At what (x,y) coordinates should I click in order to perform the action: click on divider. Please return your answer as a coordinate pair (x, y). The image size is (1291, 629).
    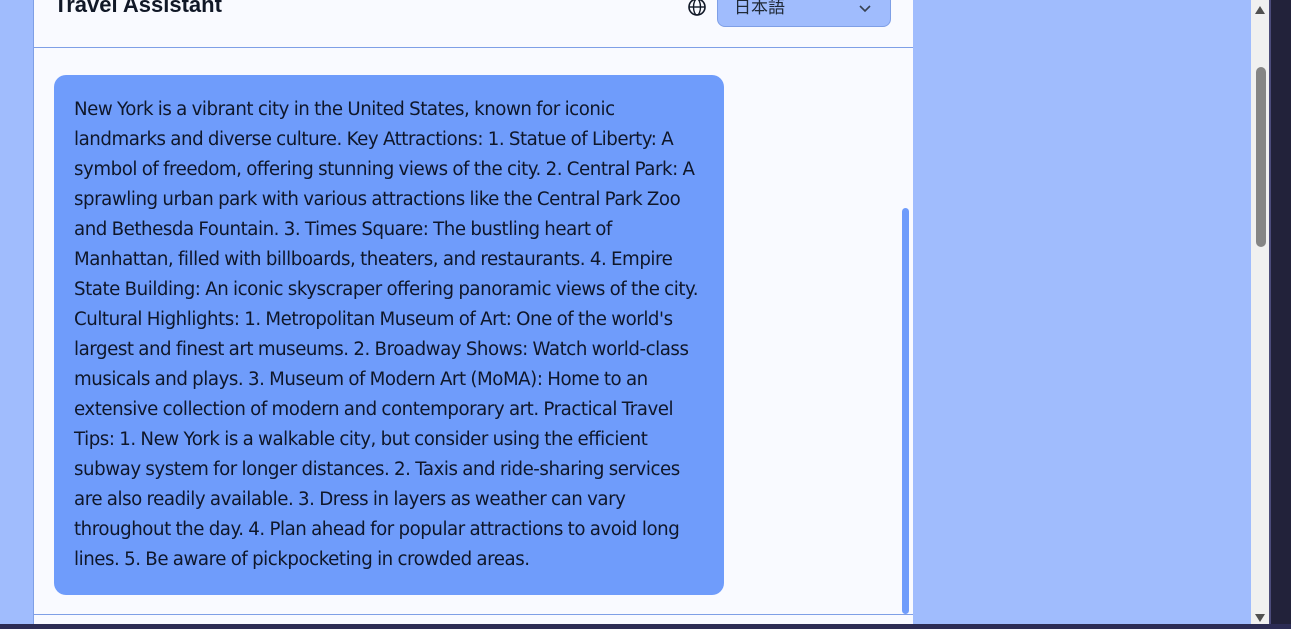
    Looking at the image, I should click on (473, 614).